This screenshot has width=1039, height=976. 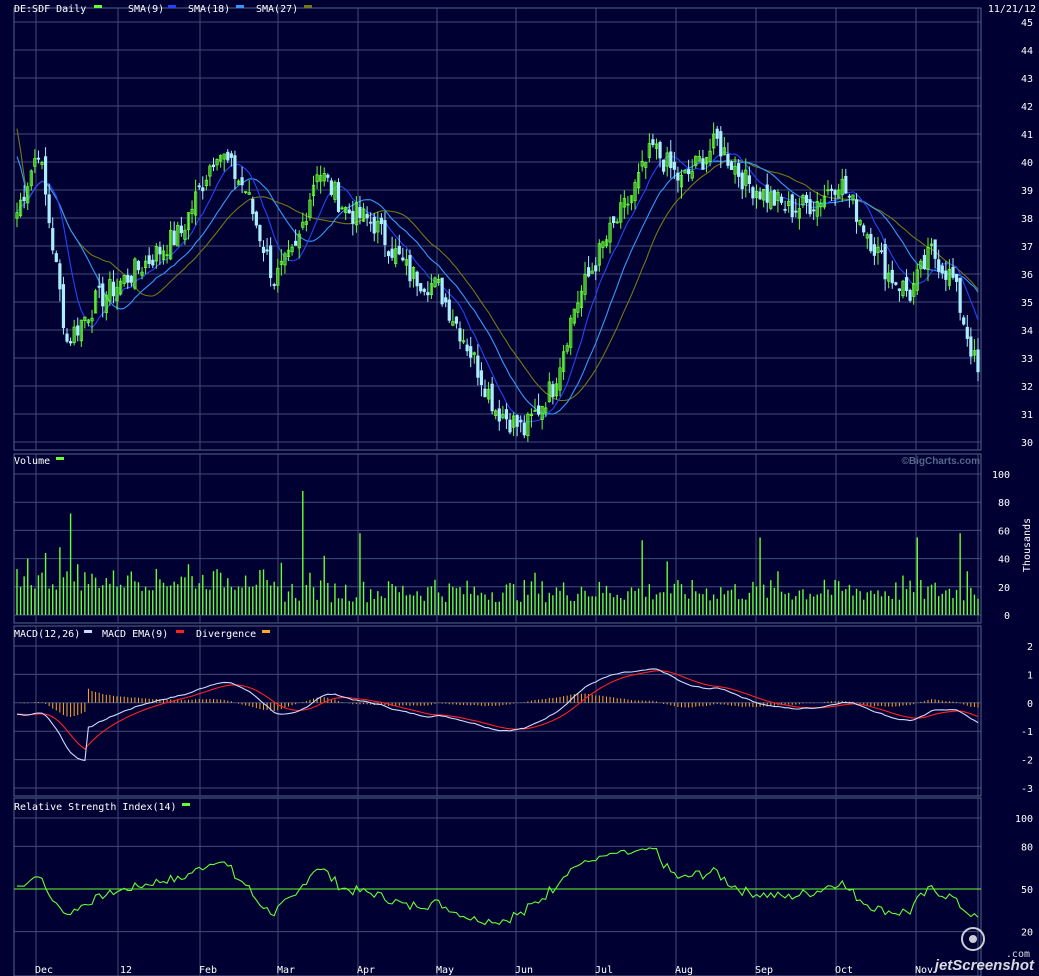 What do you see at coordinates (1004, 503) in the screenshot?
I see `volume-tick-label: 80` at bounding box center [1004, 503].